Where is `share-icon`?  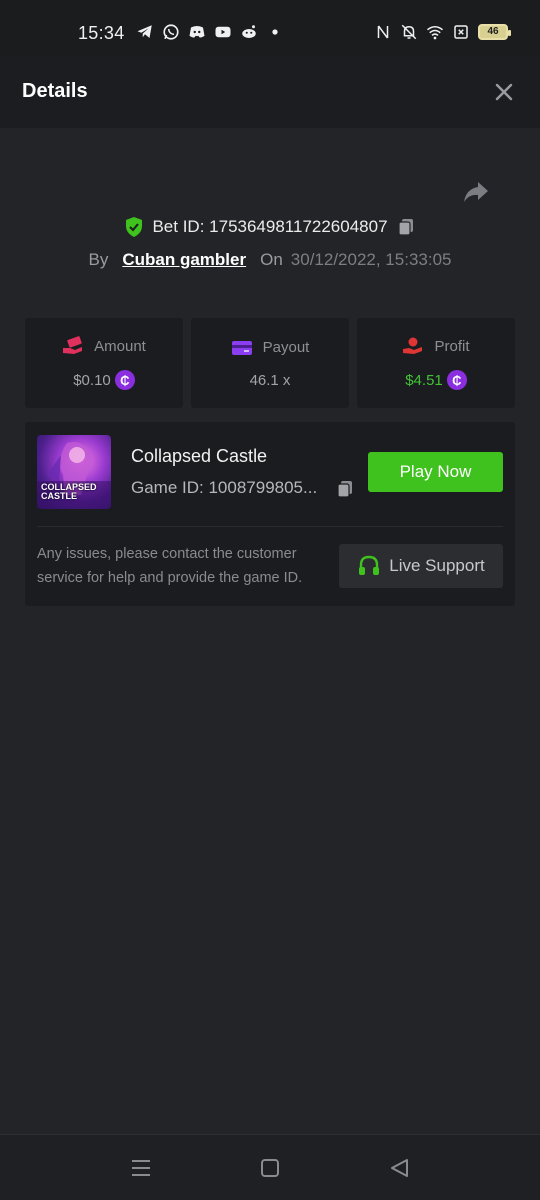 share-icon is located at coordinates (476, 192).